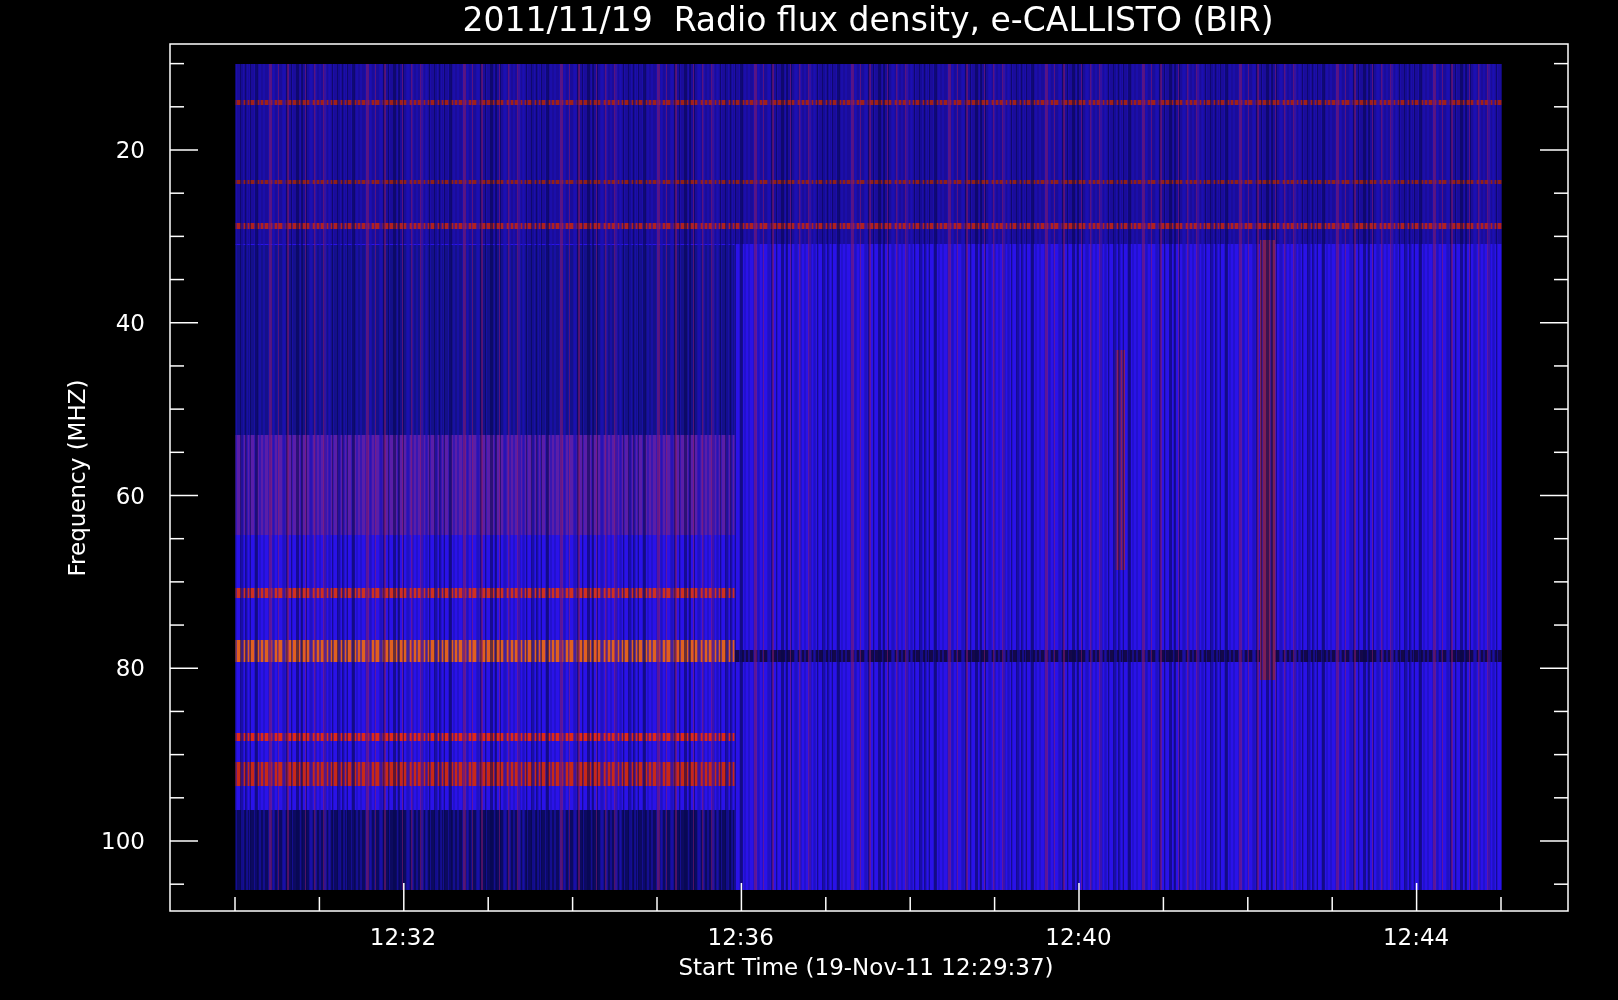  I want to click on x-axis-label: Start Time (19-Nov-11 12:29:37), so click(866, 967).